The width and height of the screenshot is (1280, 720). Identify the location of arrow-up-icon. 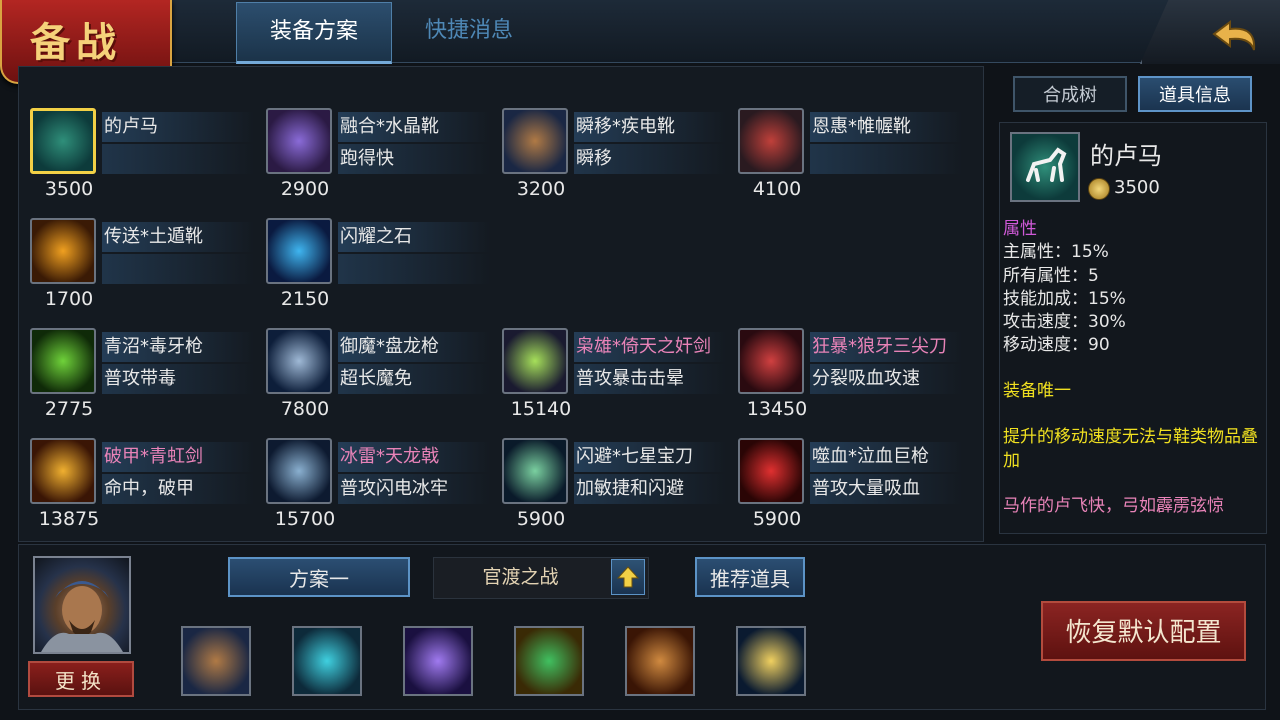
(628, 577).